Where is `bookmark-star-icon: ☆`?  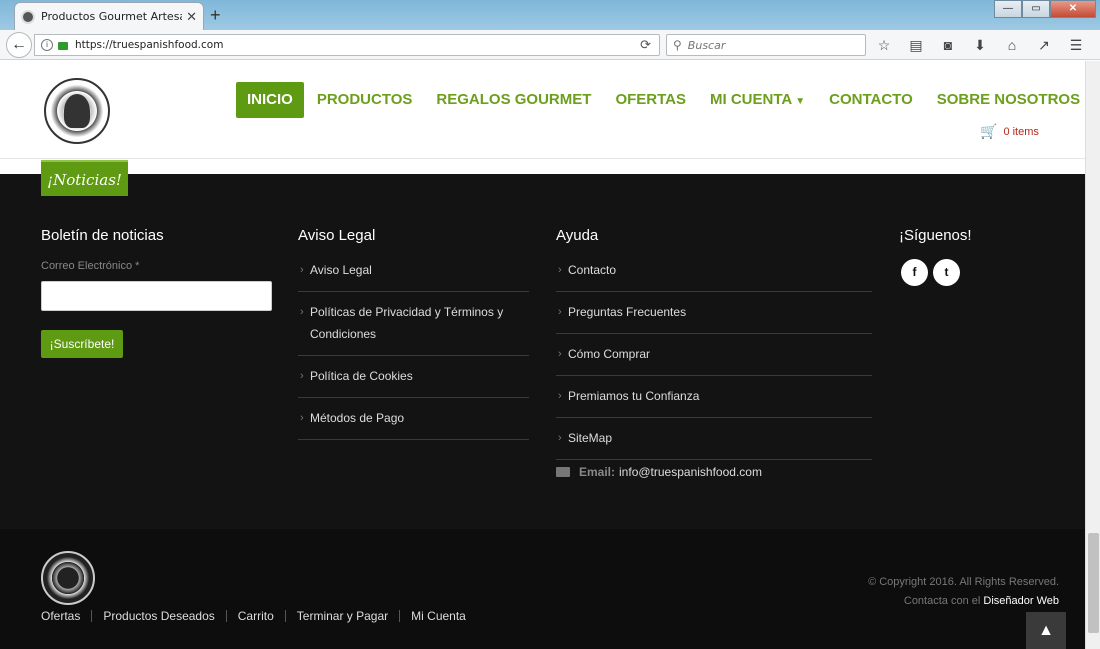
bookmark-star-icon: ☆ is located at coordinates (884, 45).